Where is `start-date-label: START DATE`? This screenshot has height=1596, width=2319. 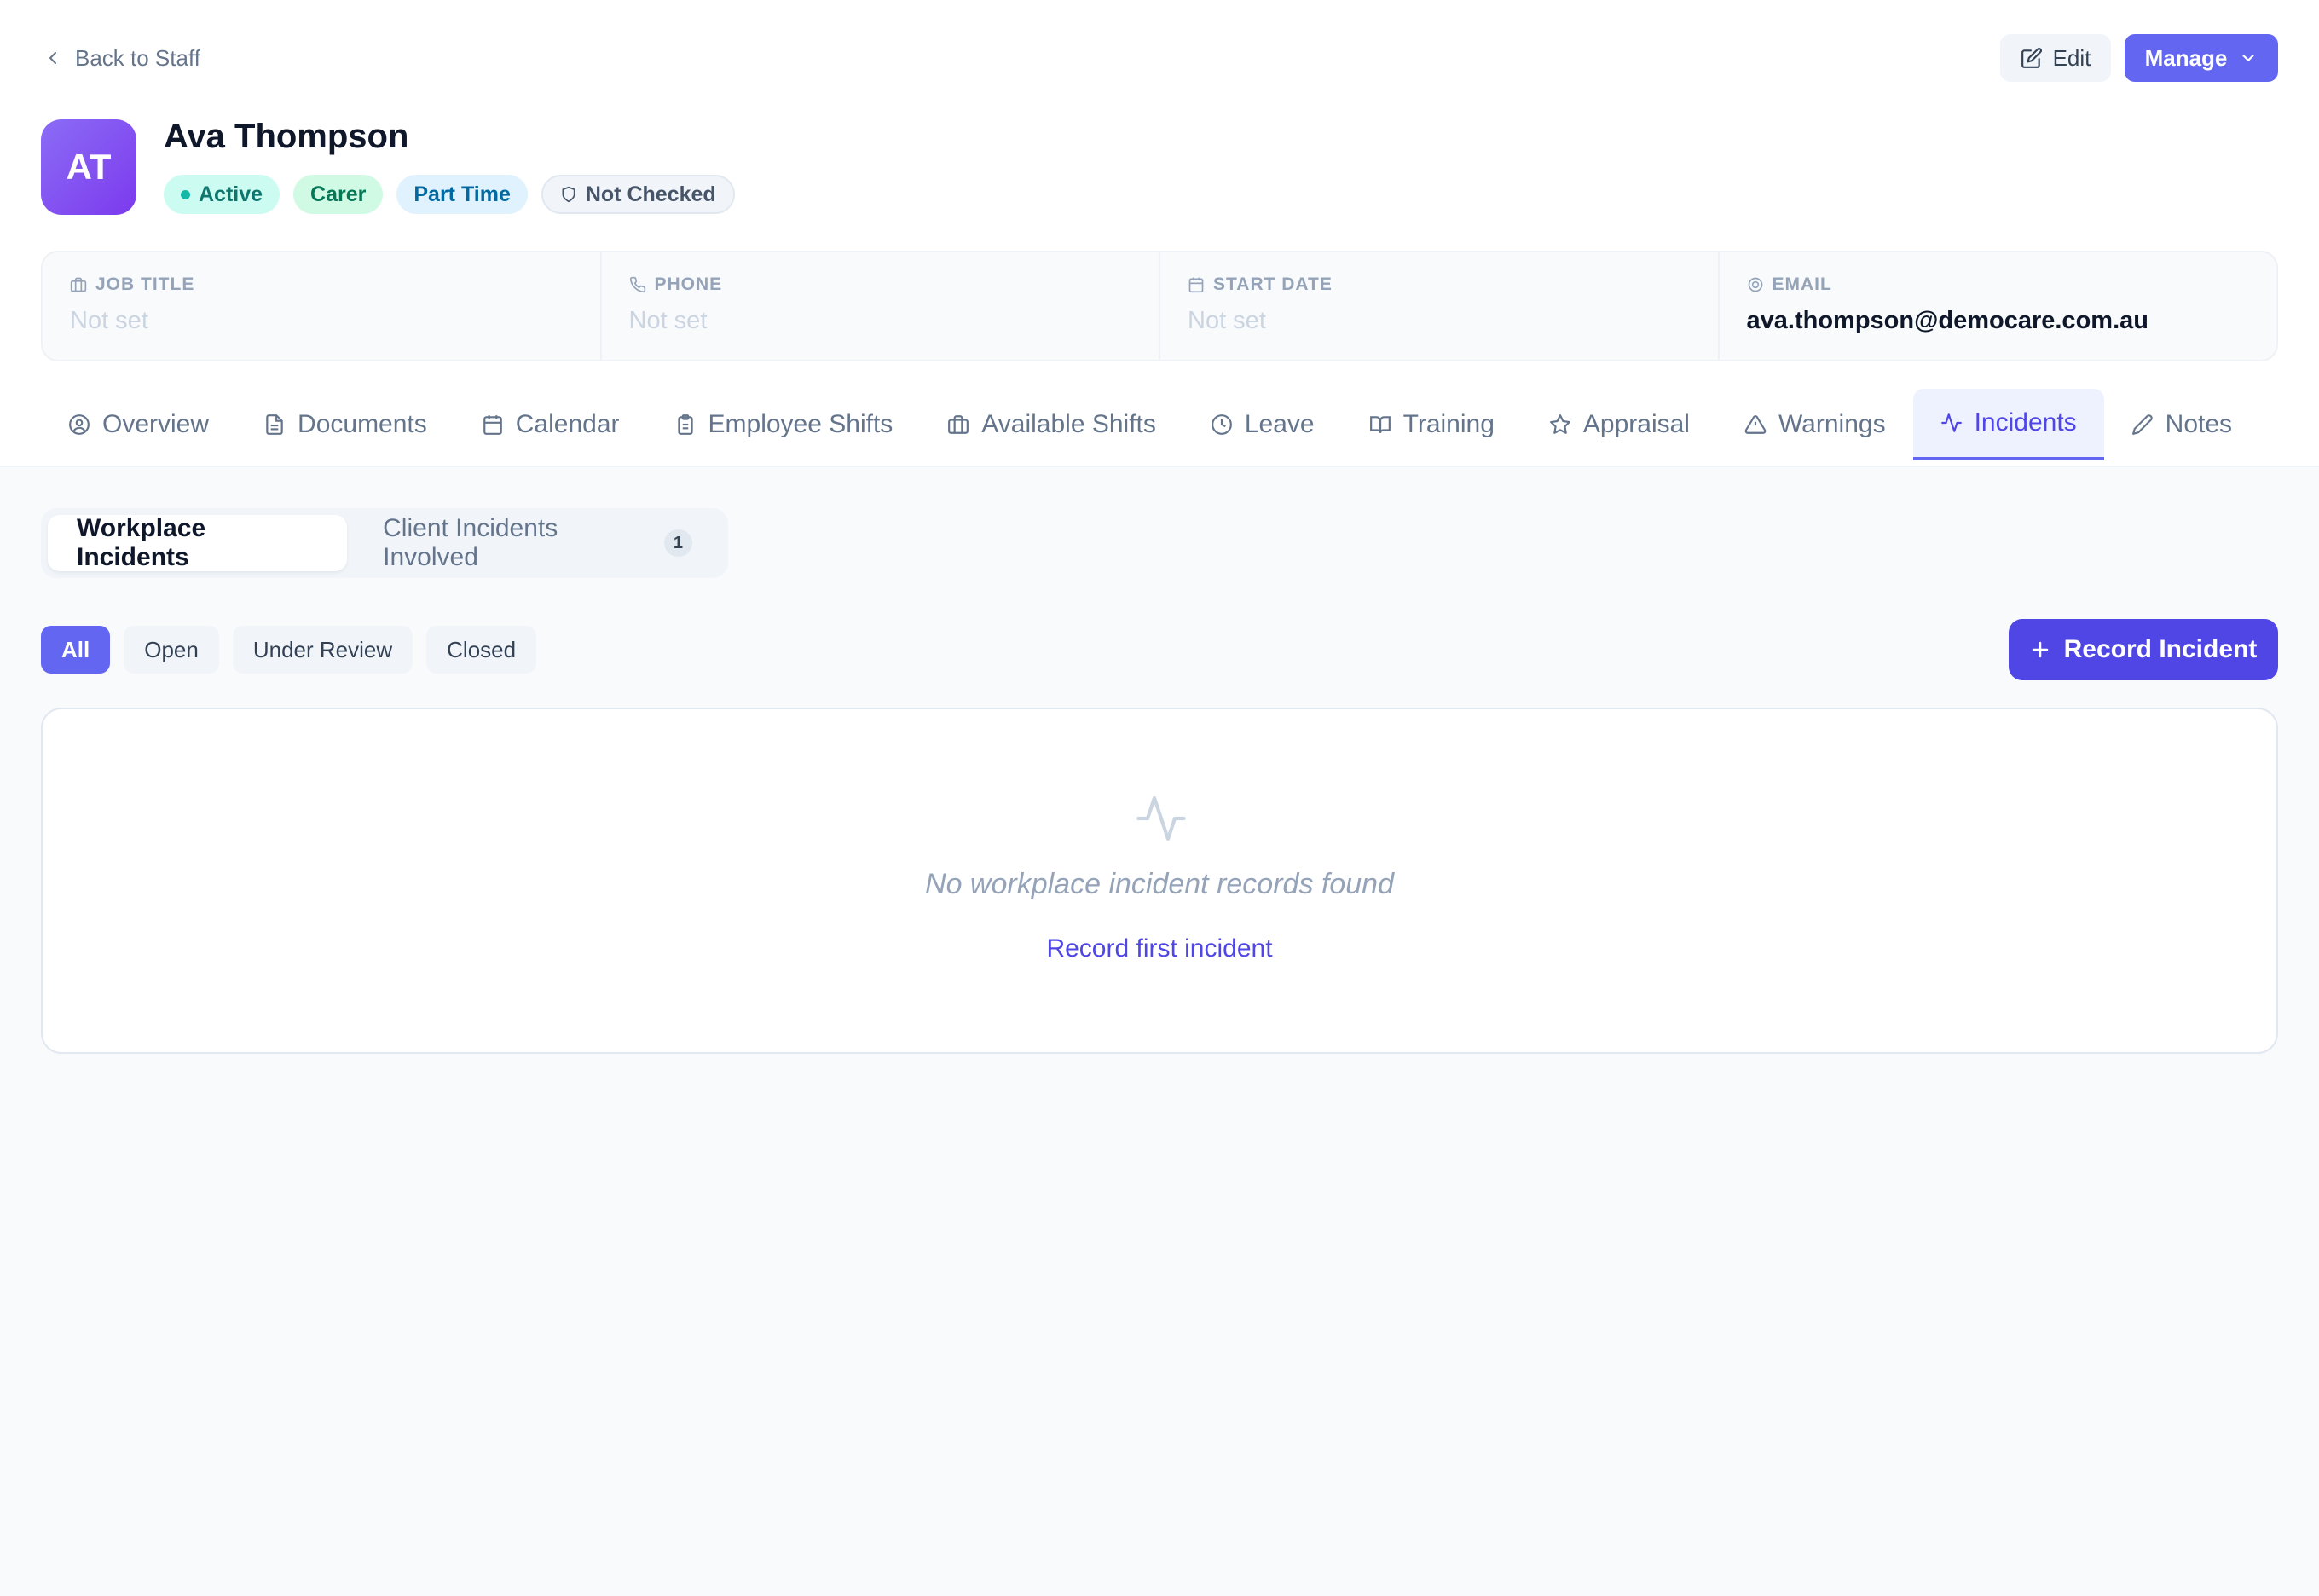 start-date-label: START DATE is located at coordinates (1273, 284).